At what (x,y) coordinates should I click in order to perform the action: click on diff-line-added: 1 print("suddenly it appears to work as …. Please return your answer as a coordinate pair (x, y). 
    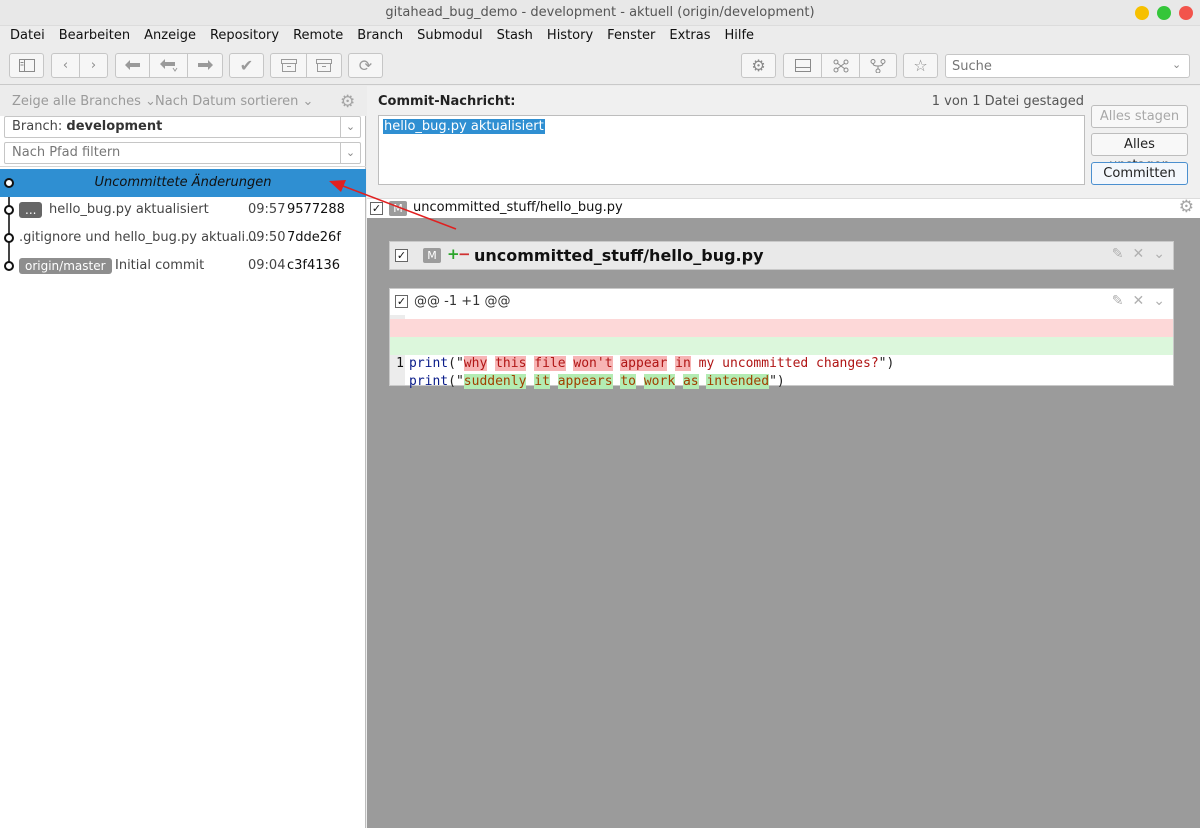
    Looking at the image, I should click on (781, 363).